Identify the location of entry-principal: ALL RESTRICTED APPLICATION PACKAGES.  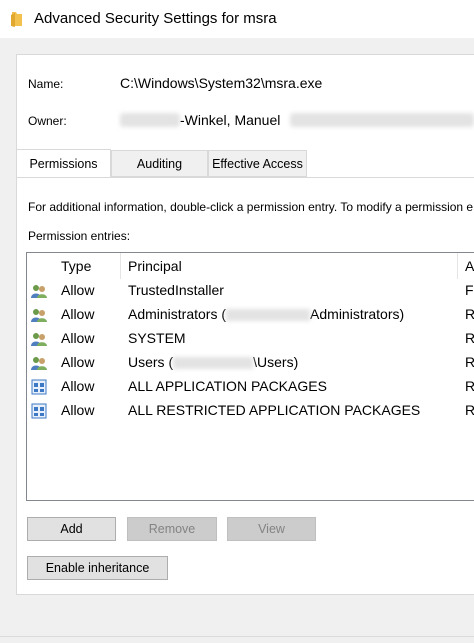
(274, 410).